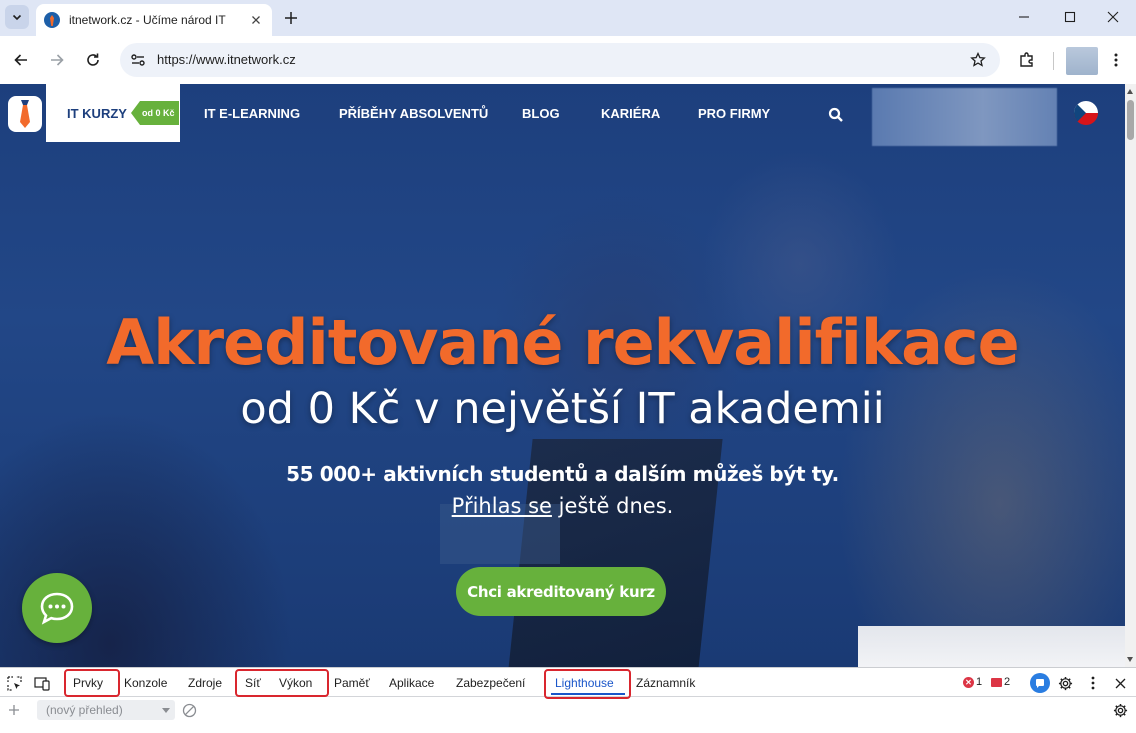 The height and width of the screenshot is (733, 1136). I want to click on devtools-ai-assist-icon, so click(1040, 683).